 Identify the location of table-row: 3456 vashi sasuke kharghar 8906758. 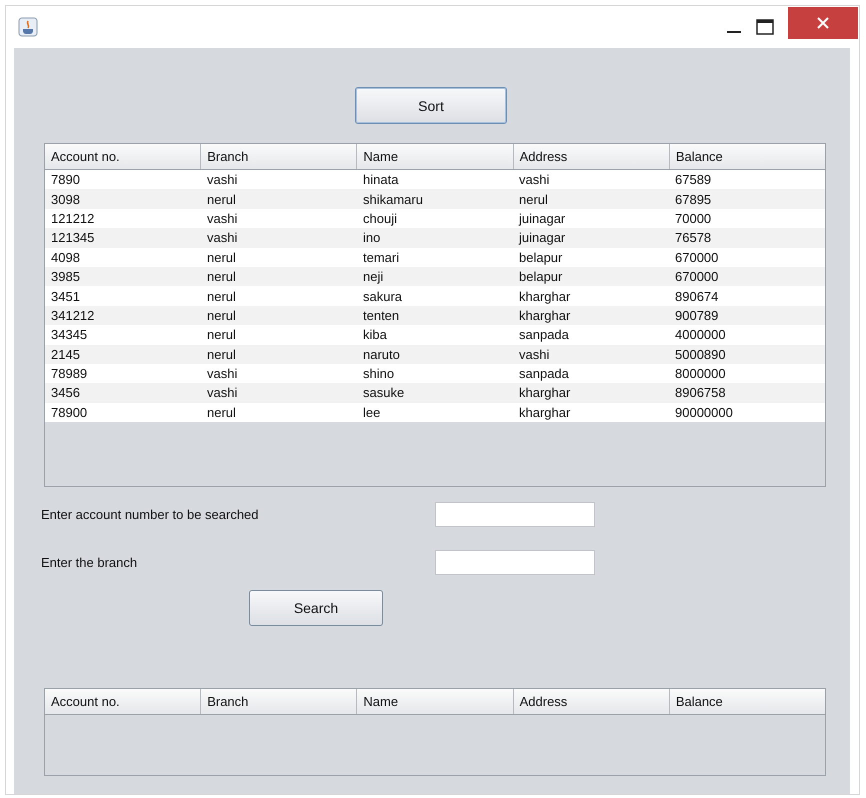
(435, 393).